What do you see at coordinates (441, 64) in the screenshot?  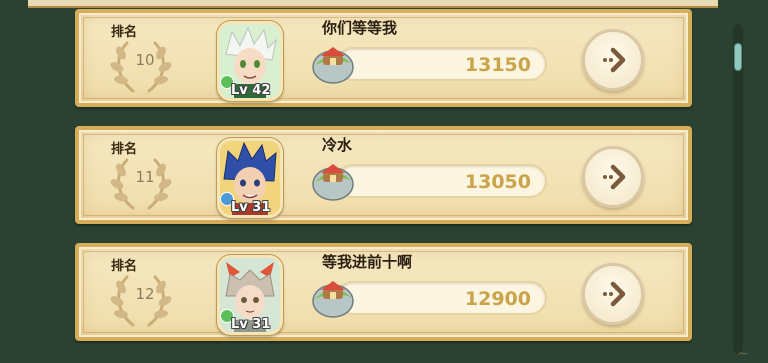 I see `score-bar: 13150` at bounding box center [441, 64].